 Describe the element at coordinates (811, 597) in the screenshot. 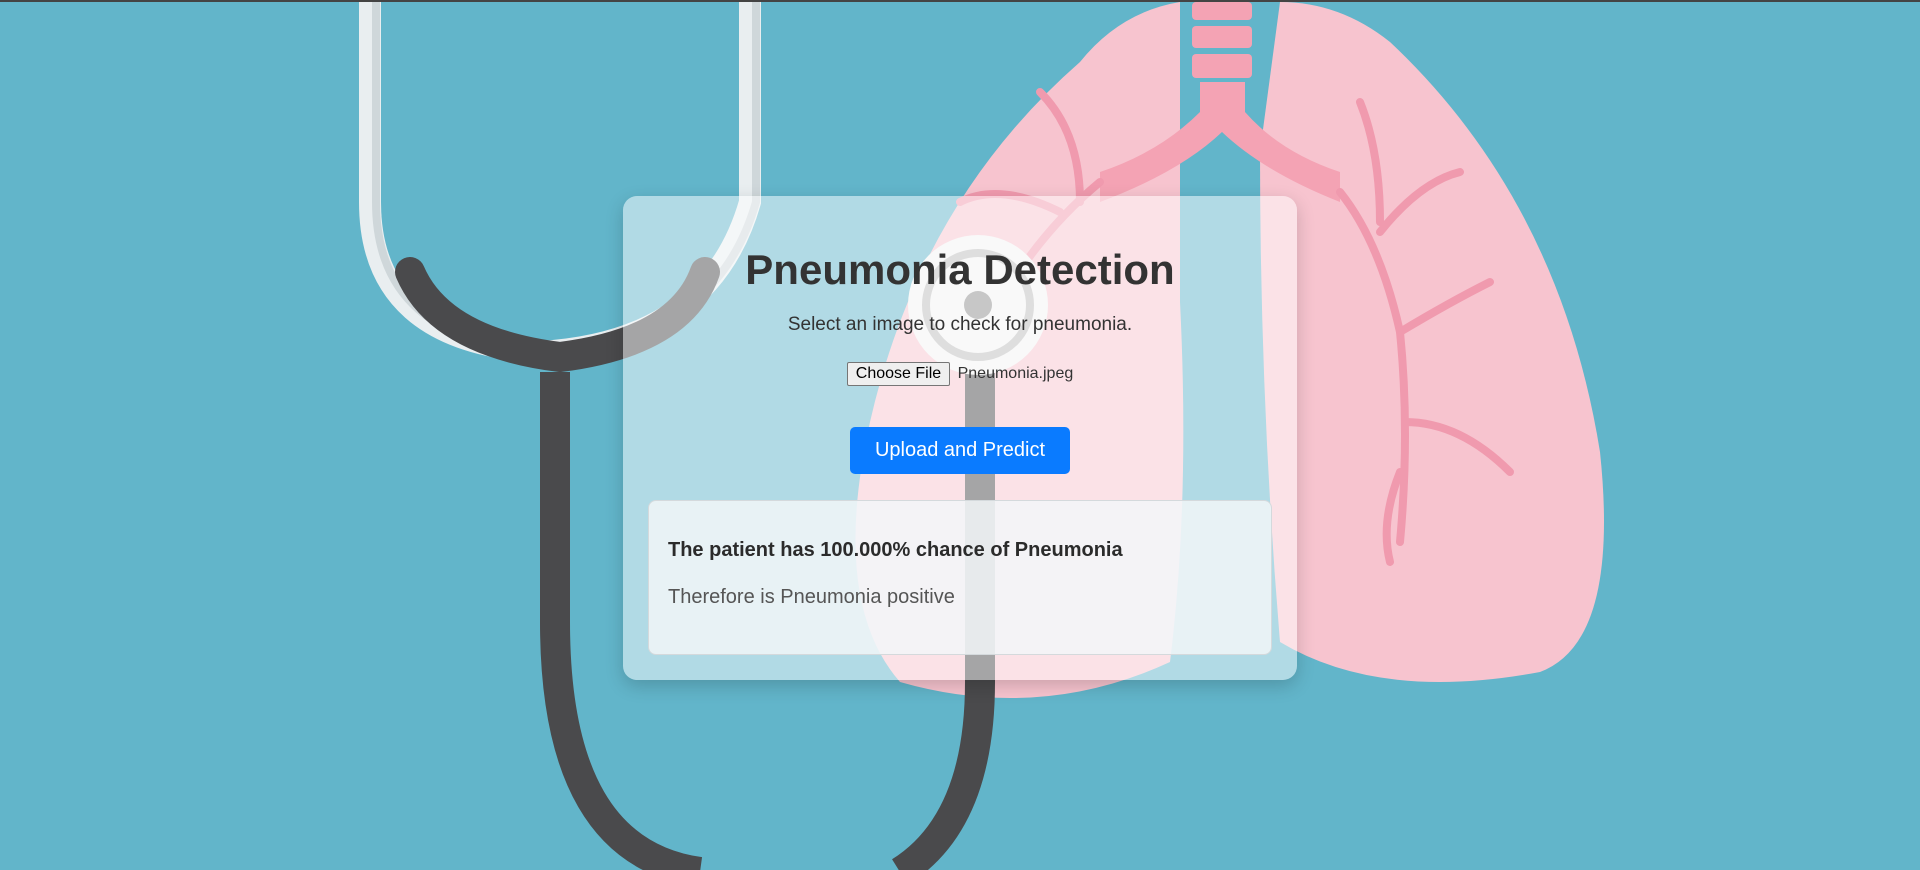

I see `result-conclusion: Therefore is Pneumonia positive` at that location.